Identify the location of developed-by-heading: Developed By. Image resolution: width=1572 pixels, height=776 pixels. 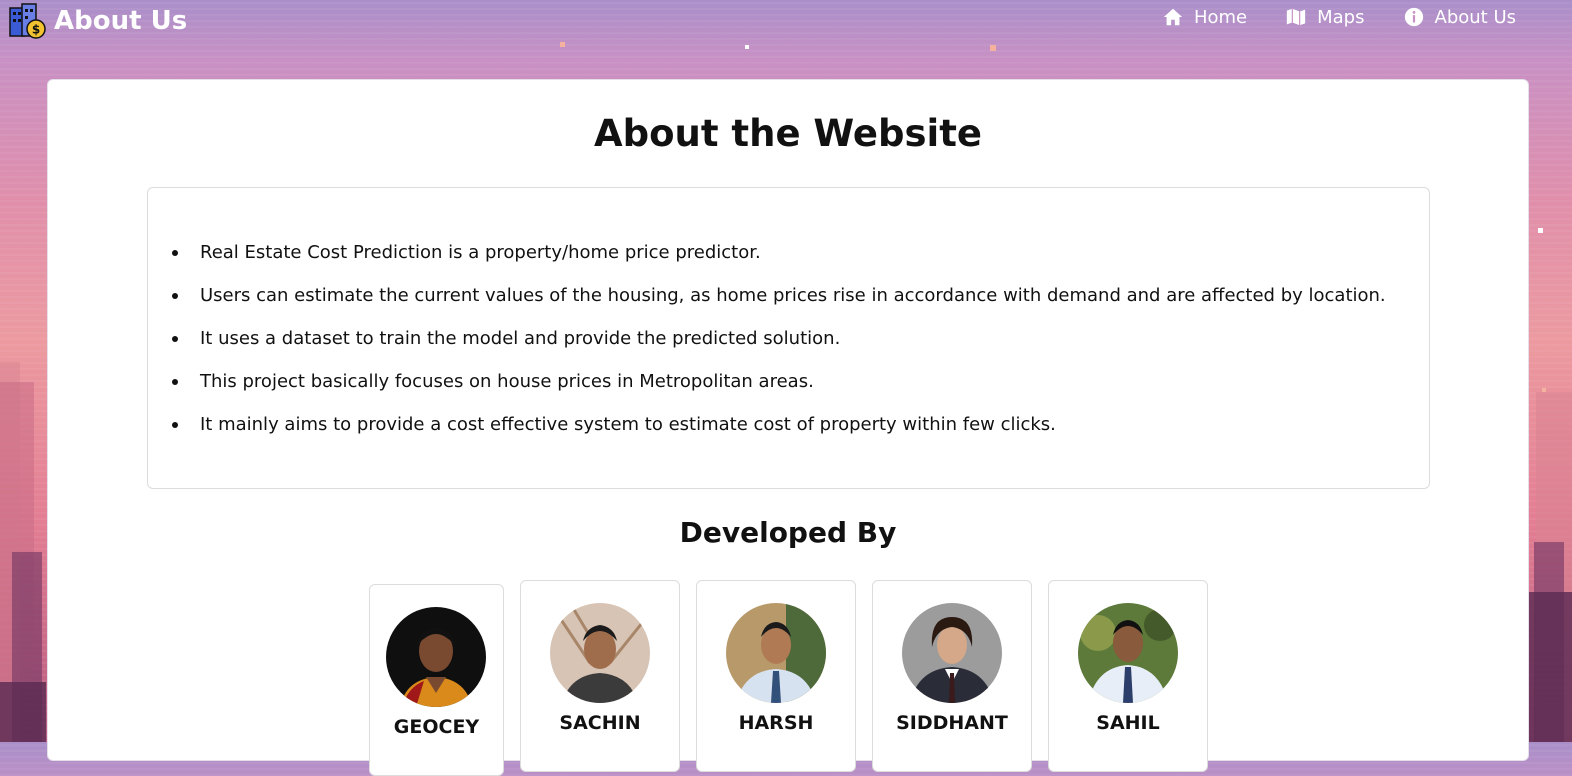
(788, 532).